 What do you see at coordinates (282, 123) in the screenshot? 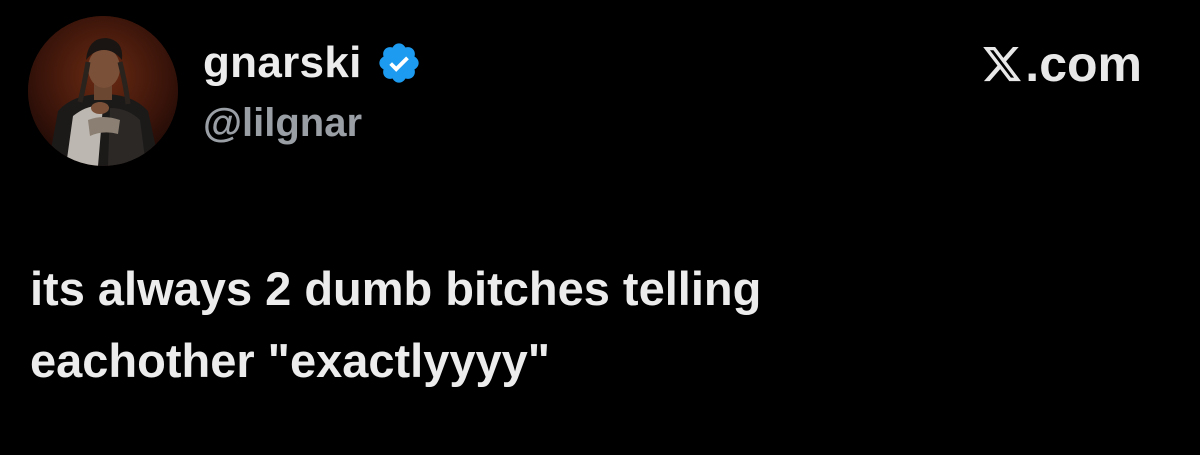
I see `username-handle: @lilgnar` at bounding box center [282, 123].